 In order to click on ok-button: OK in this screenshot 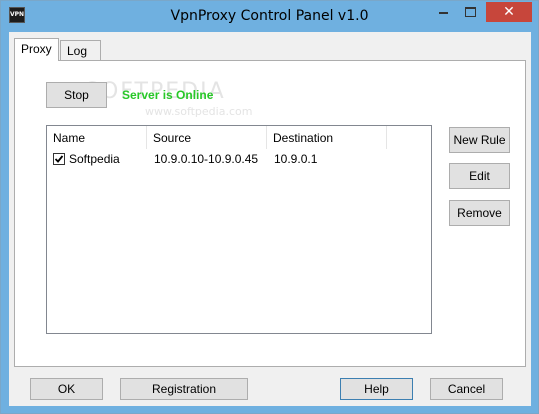, I will do `click(66, 389)`.